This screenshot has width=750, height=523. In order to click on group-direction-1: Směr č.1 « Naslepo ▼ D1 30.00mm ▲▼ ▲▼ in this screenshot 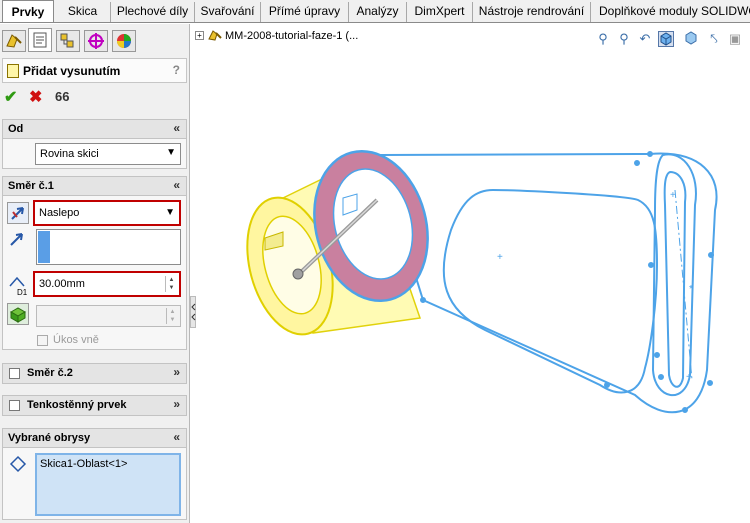, I will do `click(94, 263)`.